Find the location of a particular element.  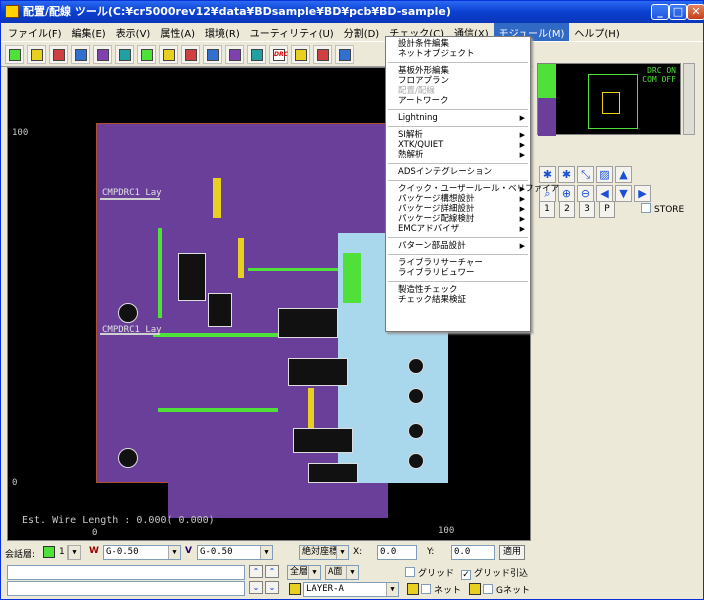

module-menu-item: アートワーク is located at coordinates (458, 101).